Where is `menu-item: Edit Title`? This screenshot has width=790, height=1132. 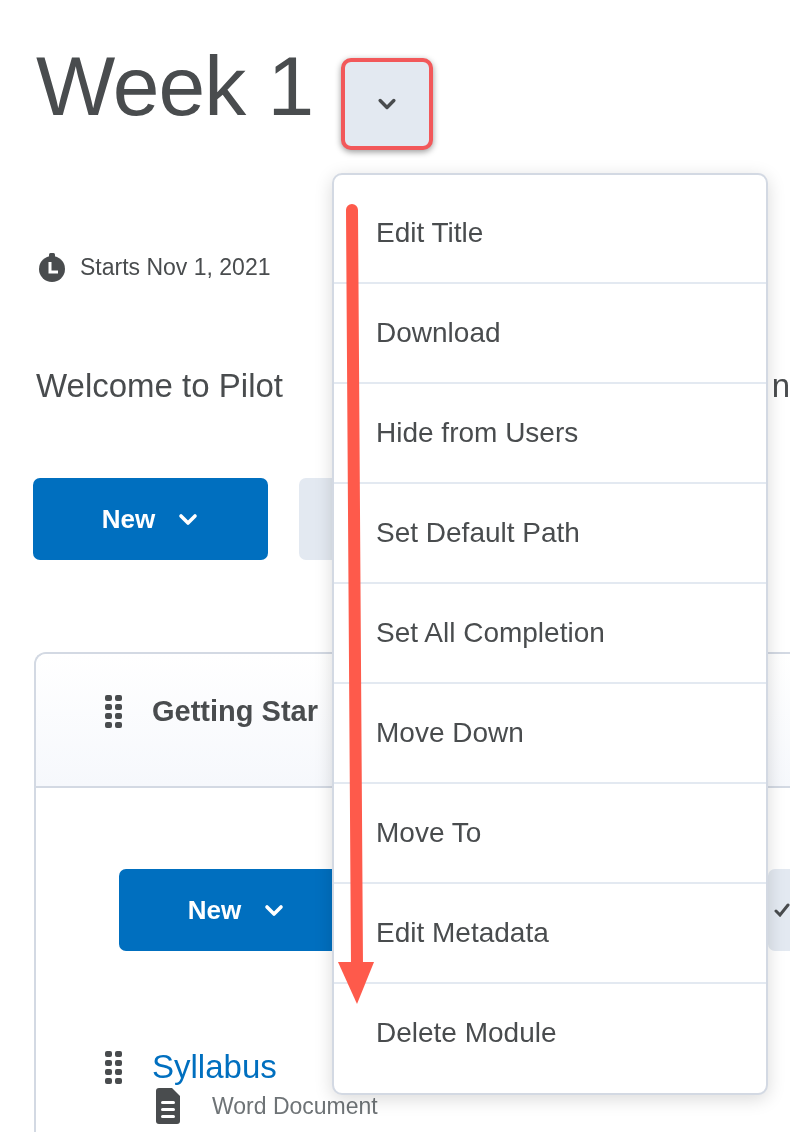 menu-item: Edit Title is located at coordinates (550, 234).